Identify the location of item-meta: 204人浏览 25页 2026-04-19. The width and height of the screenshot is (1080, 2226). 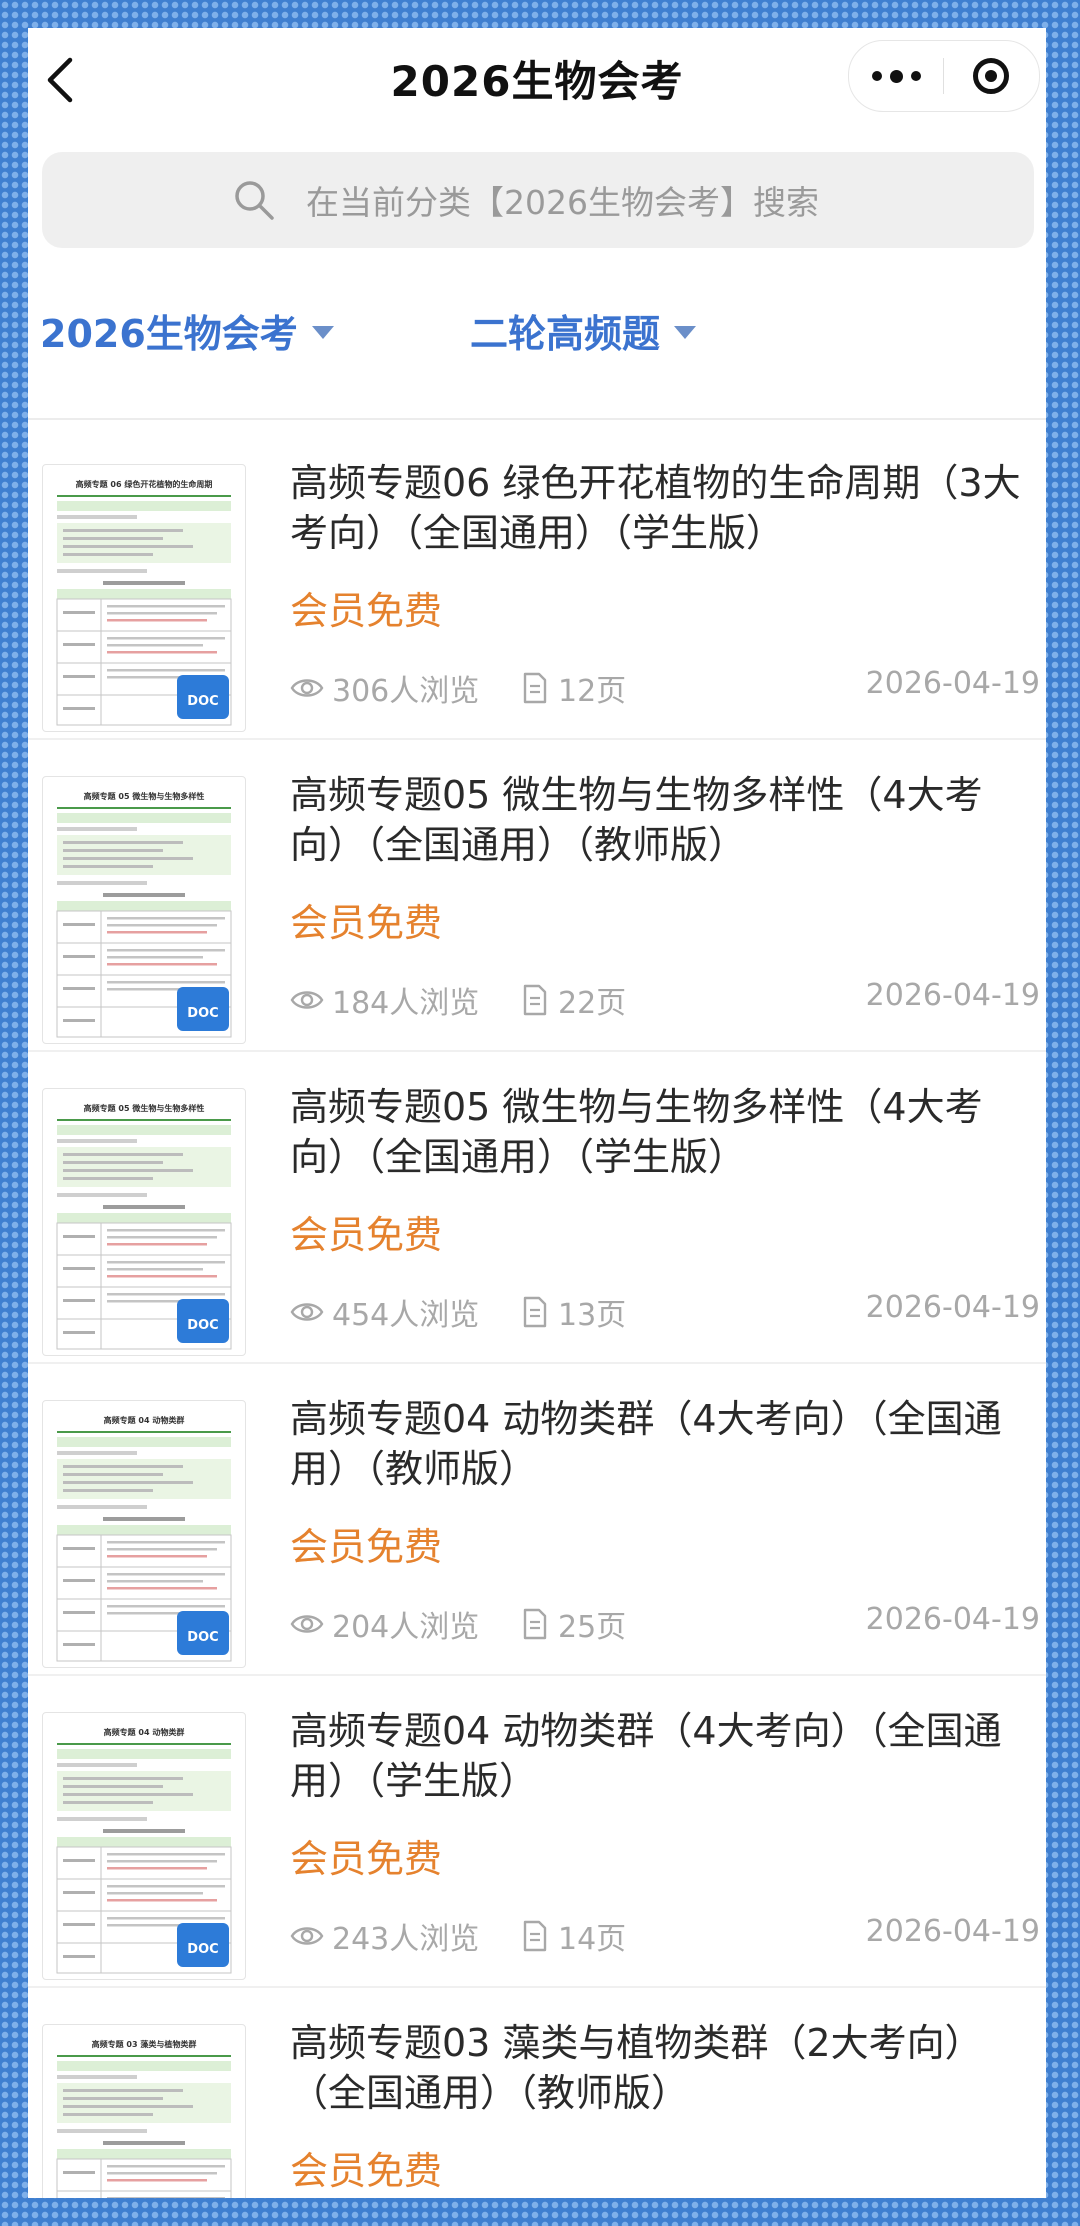
(665, 1623).